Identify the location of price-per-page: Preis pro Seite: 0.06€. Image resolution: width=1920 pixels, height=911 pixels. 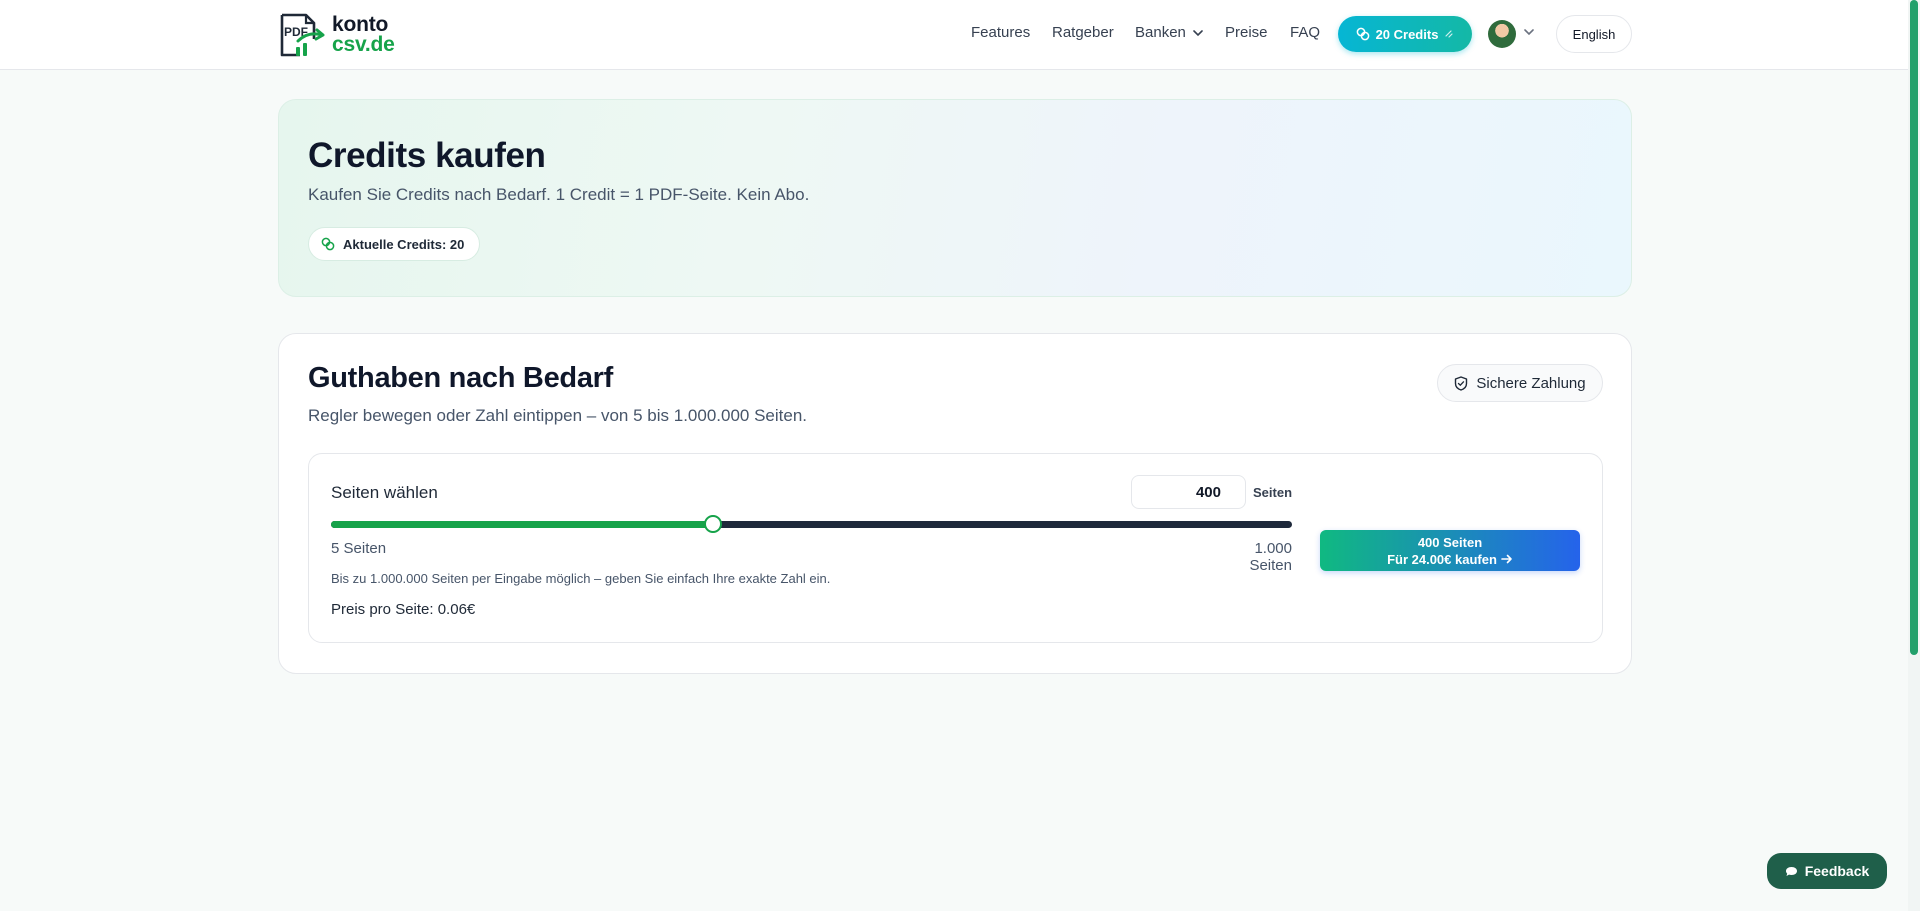
(403, 609).